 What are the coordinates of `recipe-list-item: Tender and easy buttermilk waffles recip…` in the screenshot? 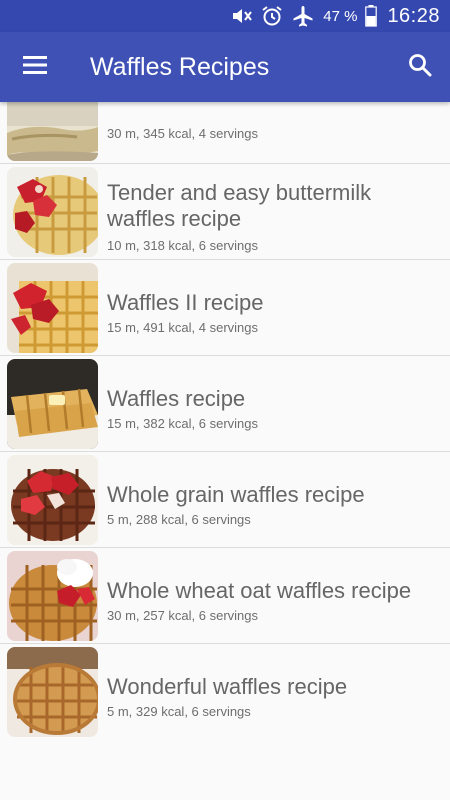 It's located at (225, 212).